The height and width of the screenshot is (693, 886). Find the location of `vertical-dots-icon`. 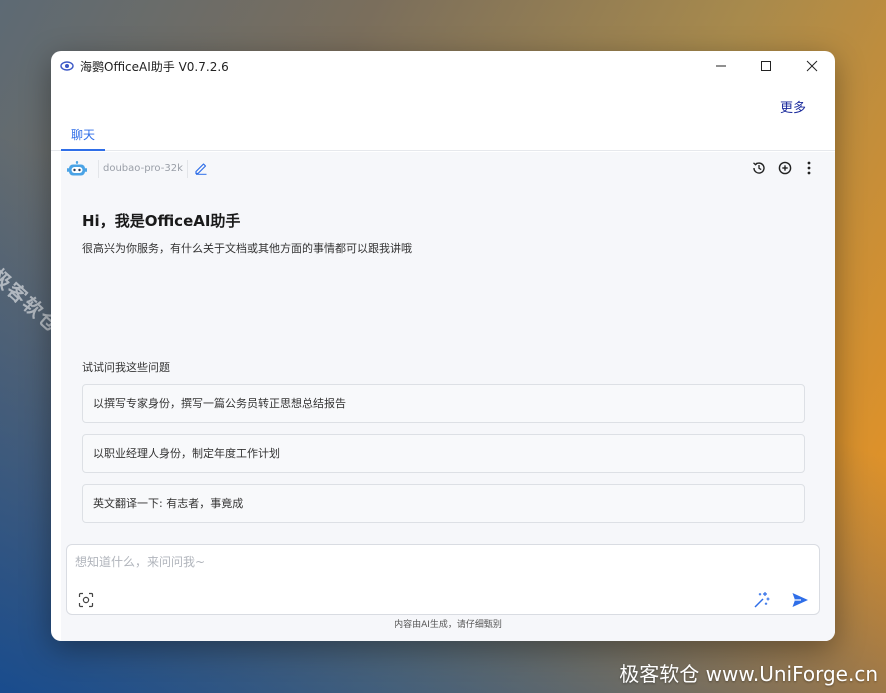

vertical-dots-icon is located at coordinates (809, 168).